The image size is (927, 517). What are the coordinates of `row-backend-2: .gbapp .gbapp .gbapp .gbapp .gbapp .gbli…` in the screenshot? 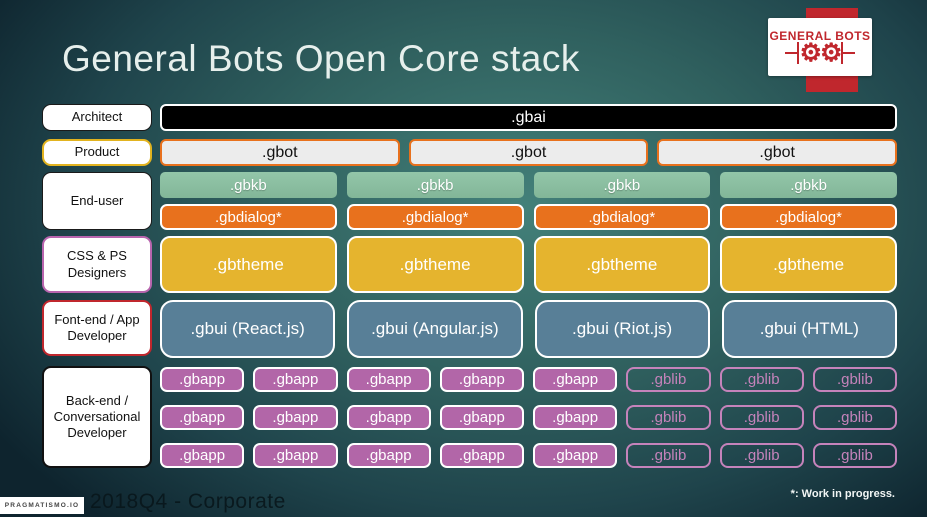 It's located at (528, 417).